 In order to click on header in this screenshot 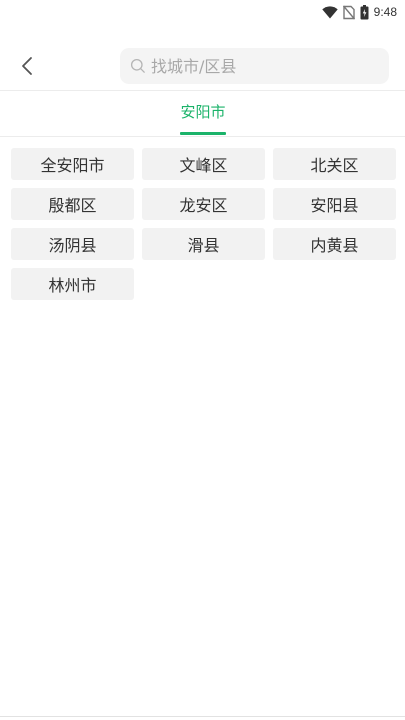, I will do `click(202, 66)`.